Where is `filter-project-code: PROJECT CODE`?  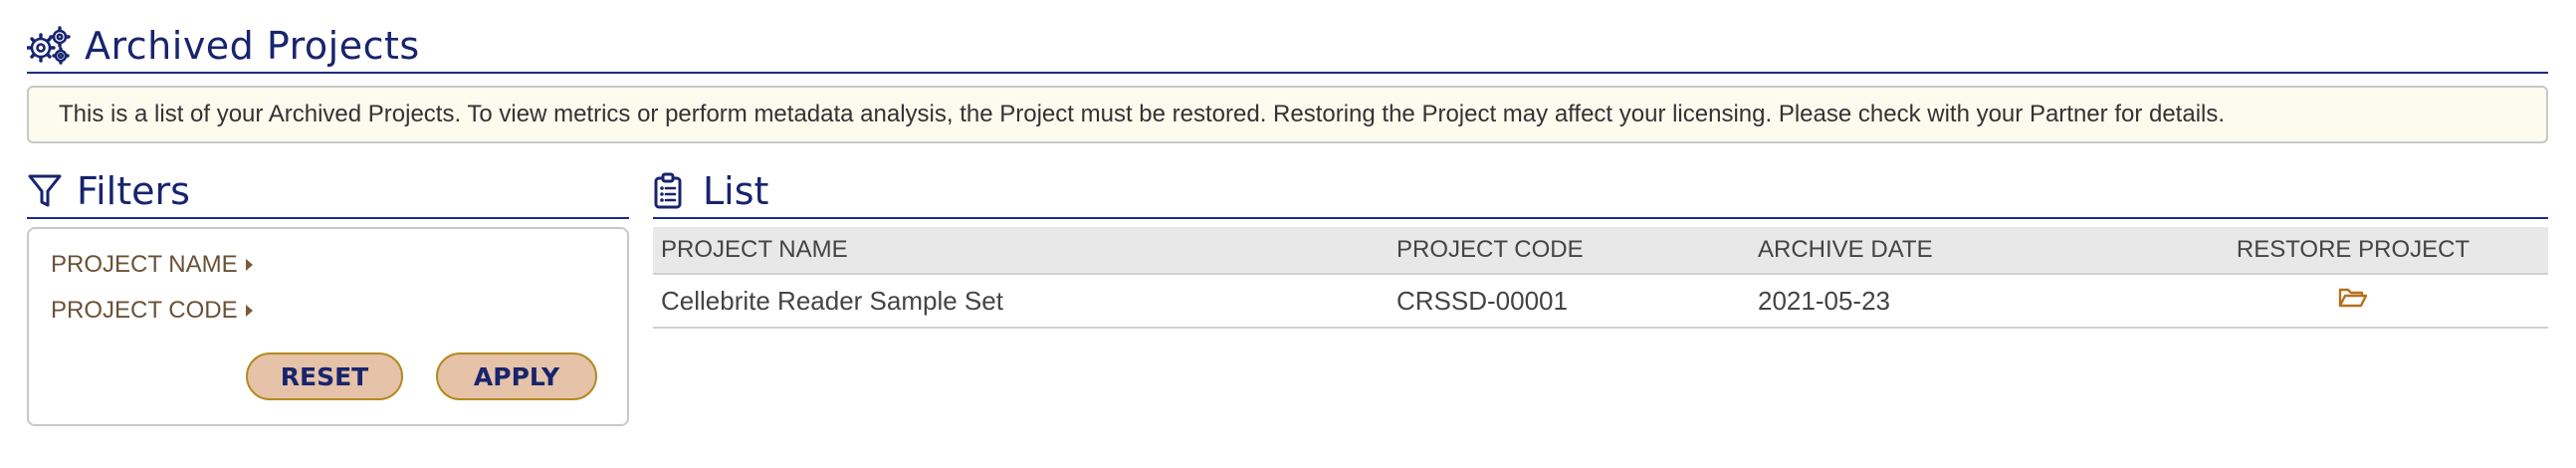 filter-project-code: PROJECT CODE is located at coordinates (152, 311).